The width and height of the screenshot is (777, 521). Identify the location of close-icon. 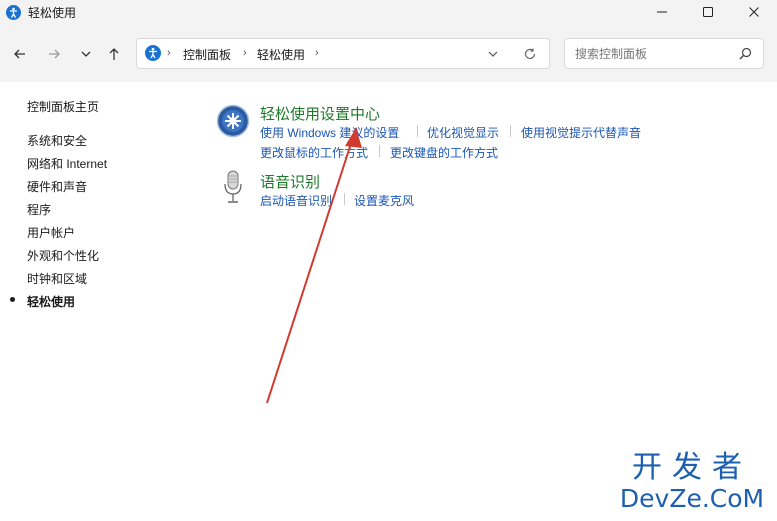
(754, 12).